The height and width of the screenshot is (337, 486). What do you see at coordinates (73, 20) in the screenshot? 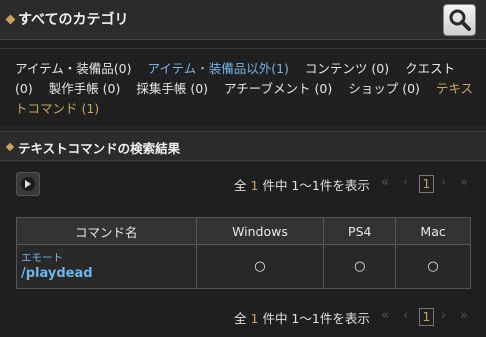
I see `category-title: すべてのカテゴリ` at bounding box center [73, 20].